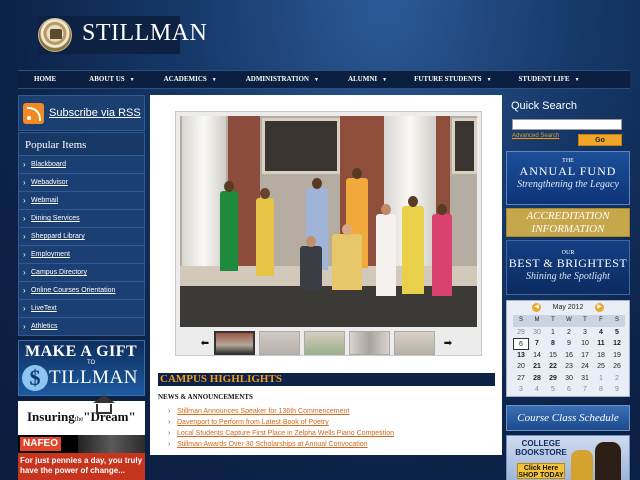  What do you see at coordinates (601, 344) in the screenshot?
I see `calendar-day: 11` at bounding box center [601, 344].